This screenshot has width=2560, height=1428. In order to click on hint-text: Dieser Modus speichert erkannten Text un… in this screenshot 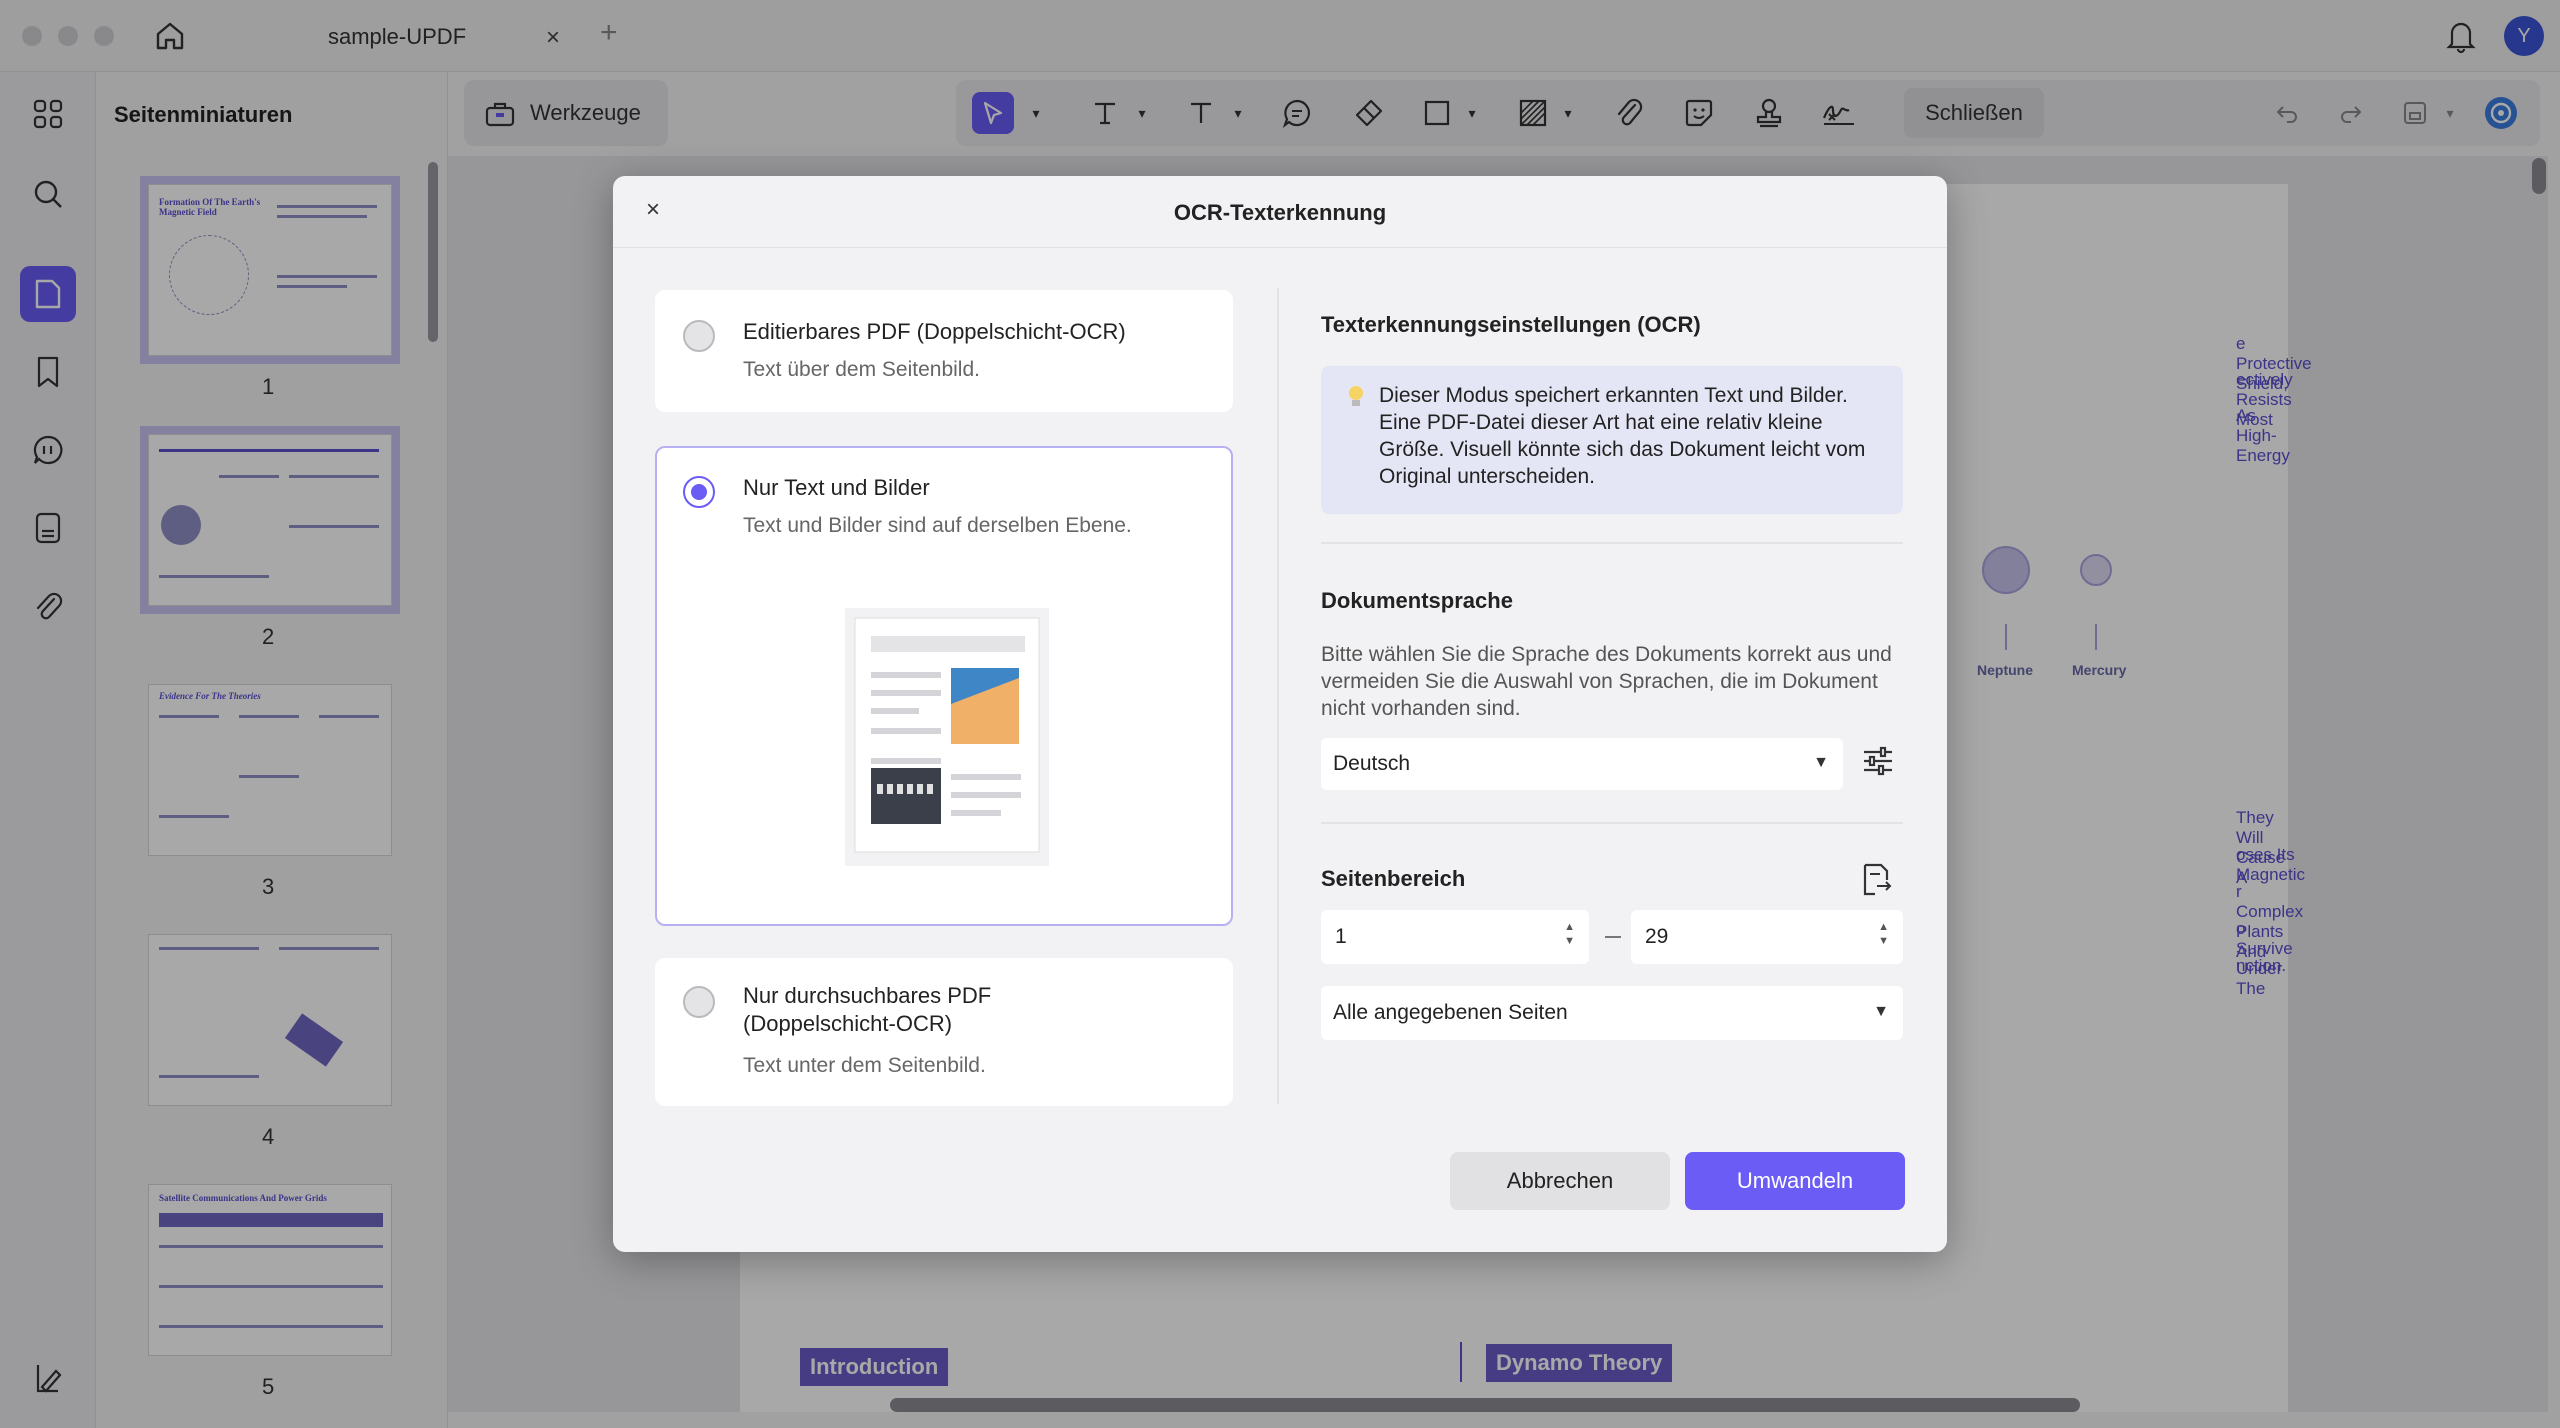, I will do `click(1622, 436)`.